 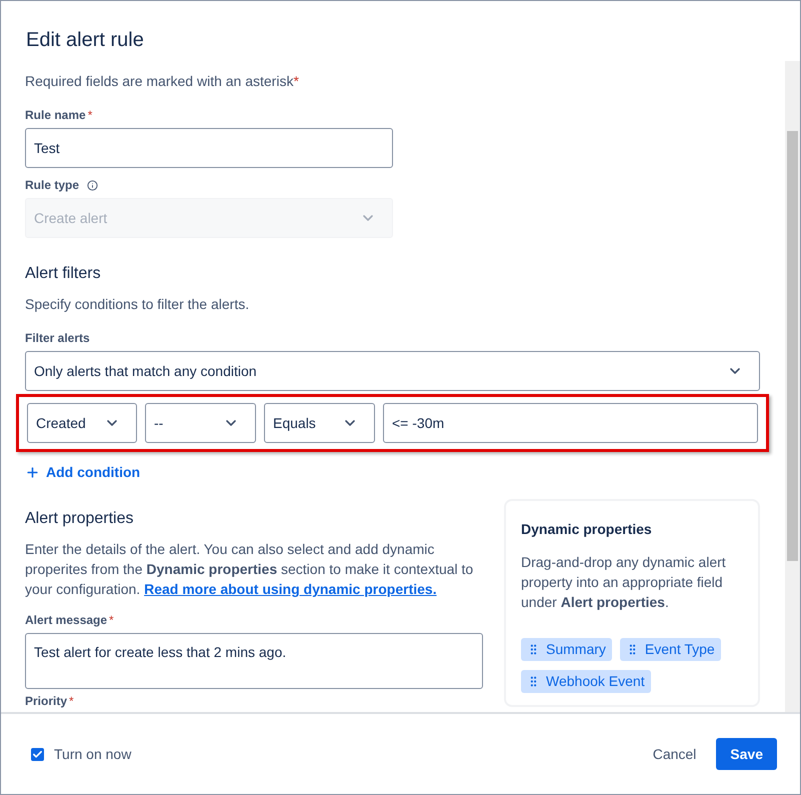 I want to click on check-icon, so click(x=37, y=754).